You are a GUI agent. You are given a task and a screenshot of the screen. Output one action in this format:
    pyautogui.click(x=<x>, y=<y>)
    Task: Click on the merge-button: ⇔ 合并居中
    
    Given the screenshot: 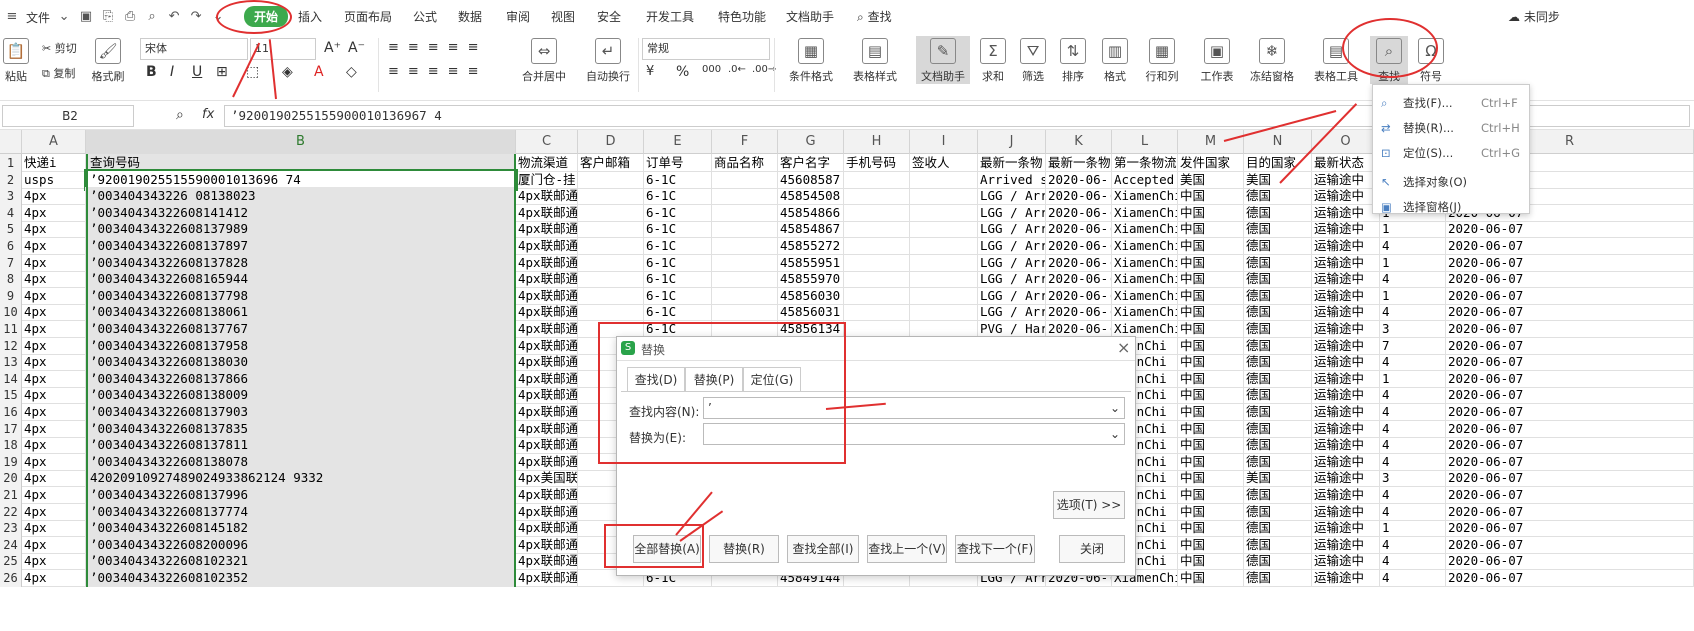 What is the action you would take?
    pyautogui.click(x=544, y=61)
    